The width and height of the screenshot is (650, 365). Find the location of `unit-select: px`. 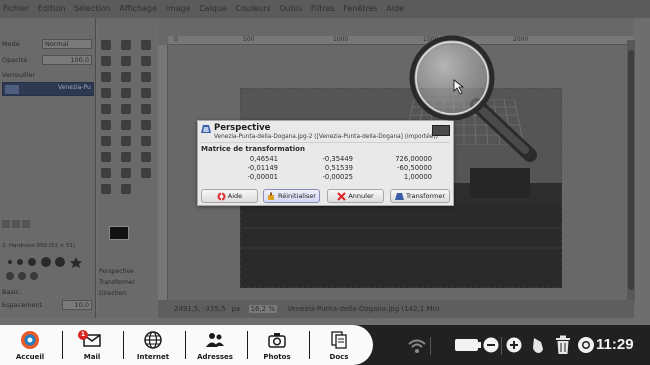

unit-select: px is located at coordinates (236, 309).